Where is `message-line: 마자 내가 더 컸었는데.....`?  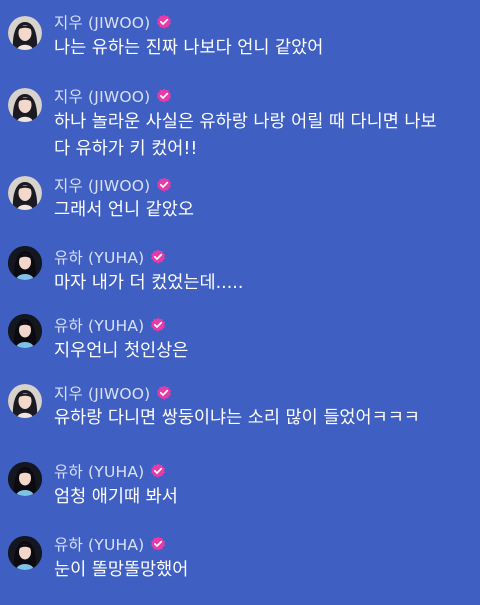 message-line: 마자 내가 더 컸었는데..... is located at coordinates (149, 283).